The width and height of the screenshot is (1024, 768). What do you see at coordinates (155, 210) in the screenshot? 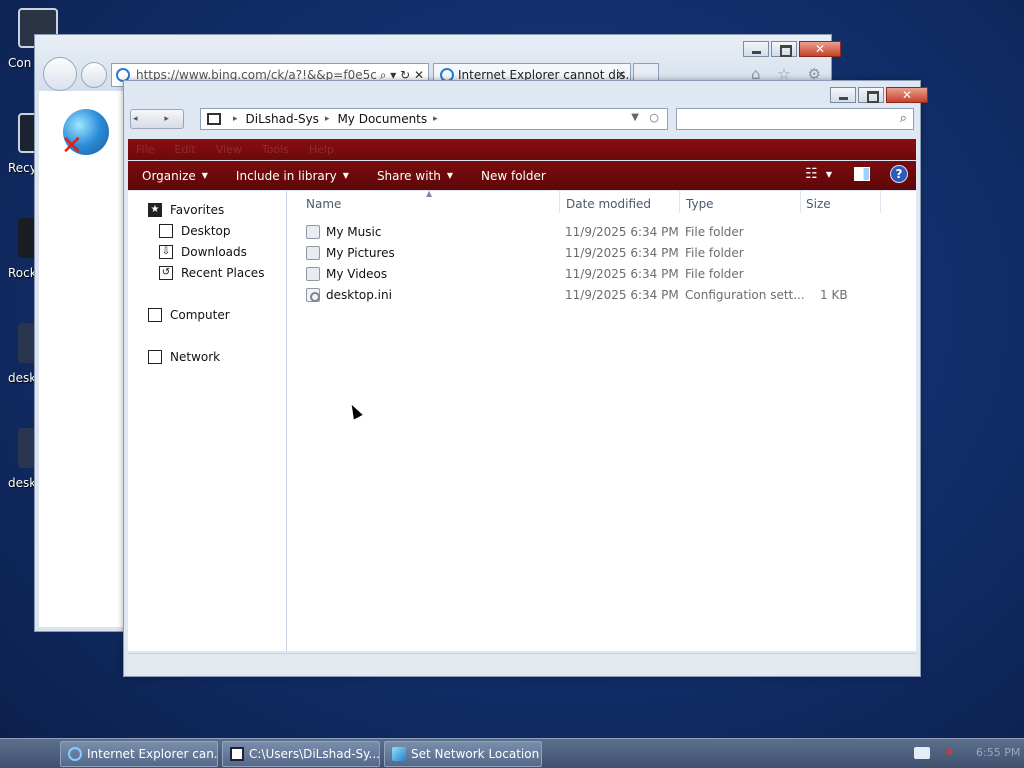
I see `star-icon: ★` at bounding box center [155, 210].